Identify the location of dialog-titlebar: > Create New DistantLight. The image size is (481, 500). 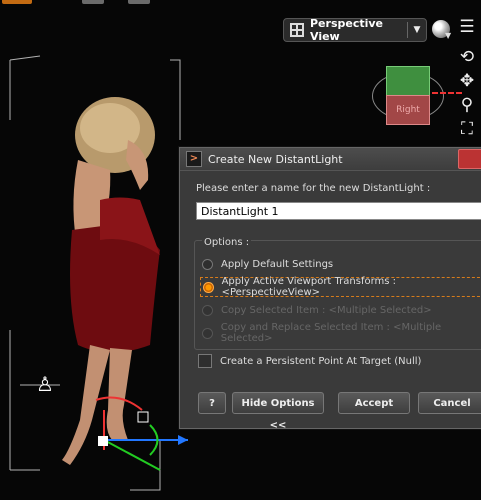
(330, 159).